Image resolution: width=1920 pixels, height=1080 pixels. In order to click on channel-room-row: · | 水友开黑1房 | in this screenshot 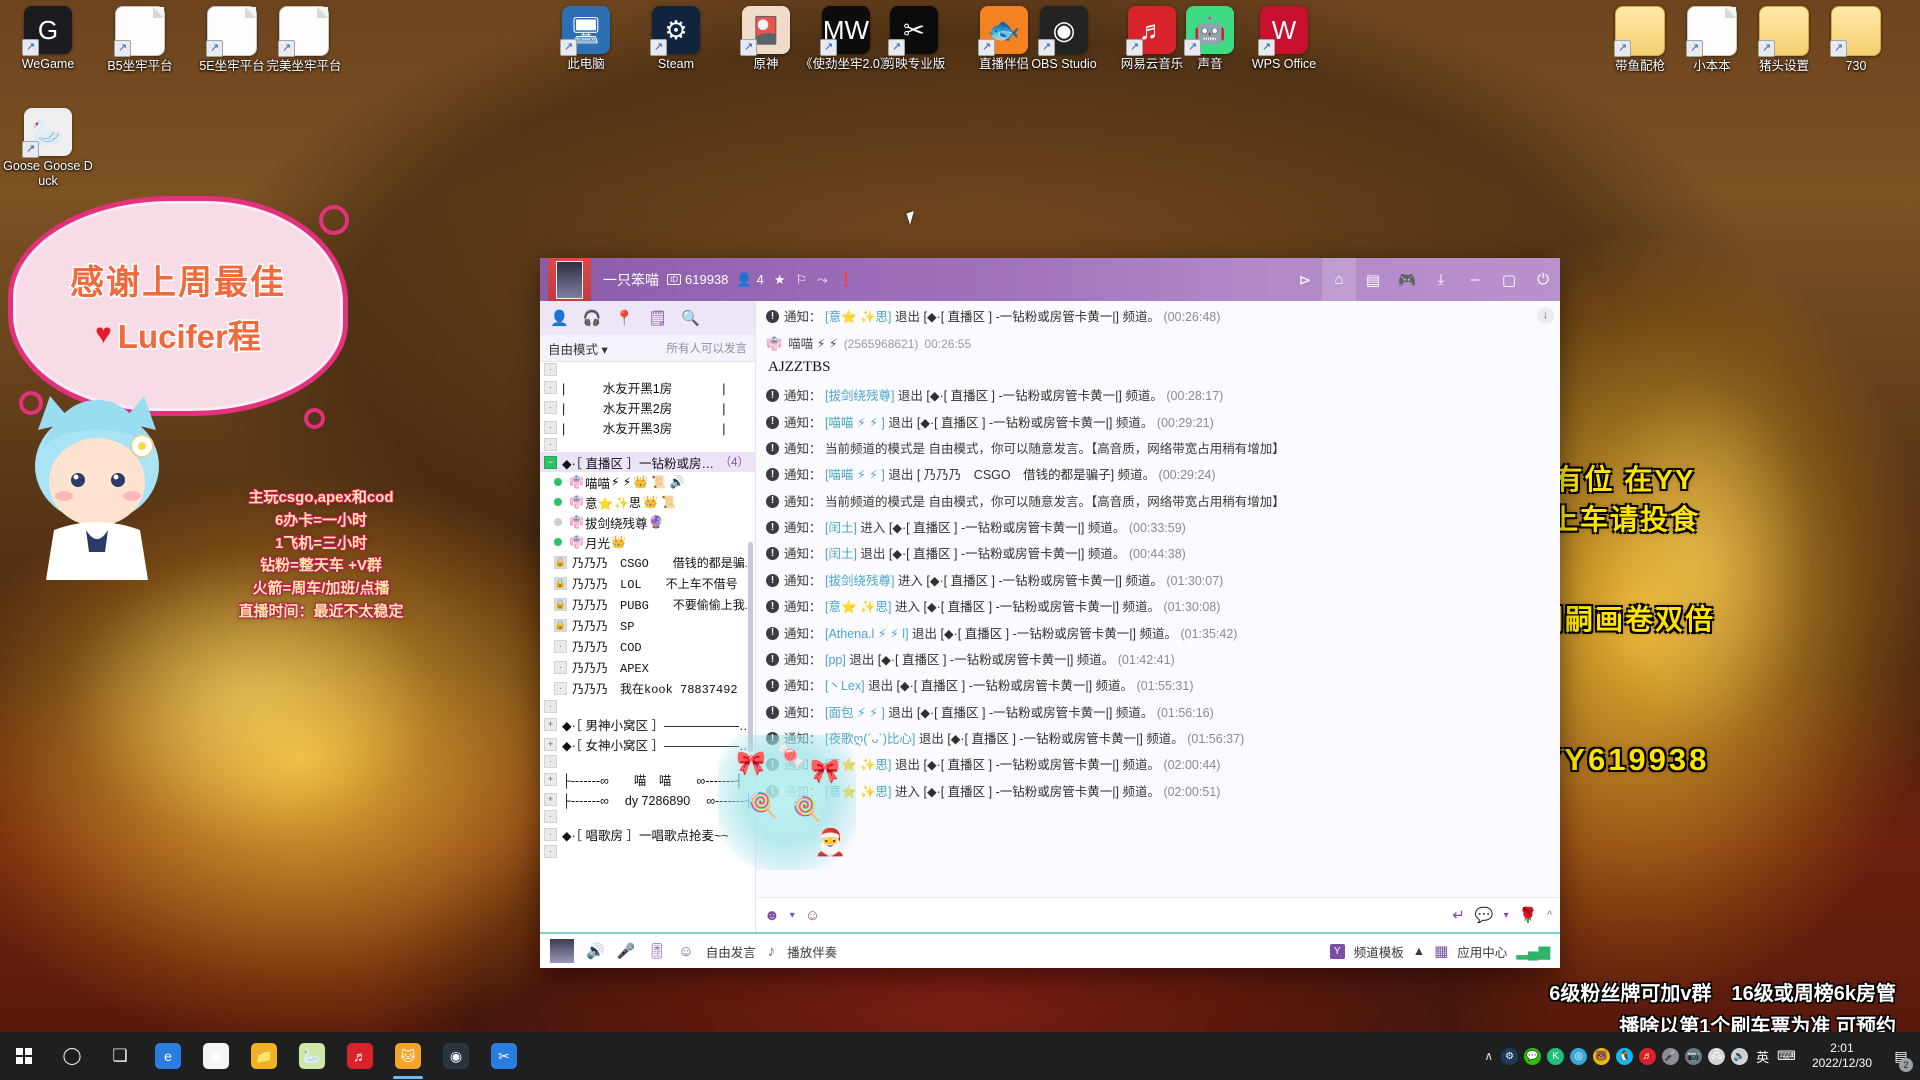, I will do `click(647, 387)`.